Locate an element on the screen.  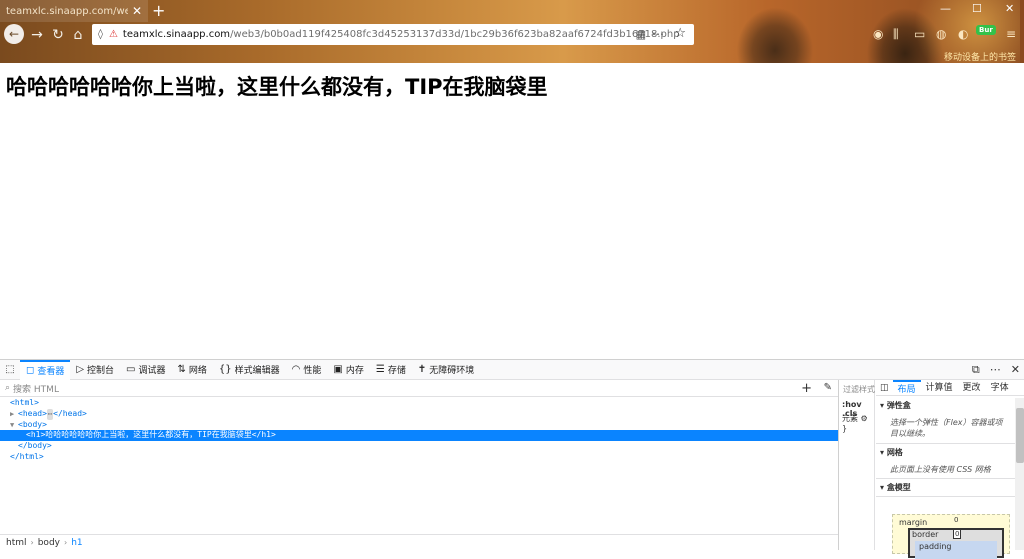
new-tab-icon: + is located at coordinates (158, 10).